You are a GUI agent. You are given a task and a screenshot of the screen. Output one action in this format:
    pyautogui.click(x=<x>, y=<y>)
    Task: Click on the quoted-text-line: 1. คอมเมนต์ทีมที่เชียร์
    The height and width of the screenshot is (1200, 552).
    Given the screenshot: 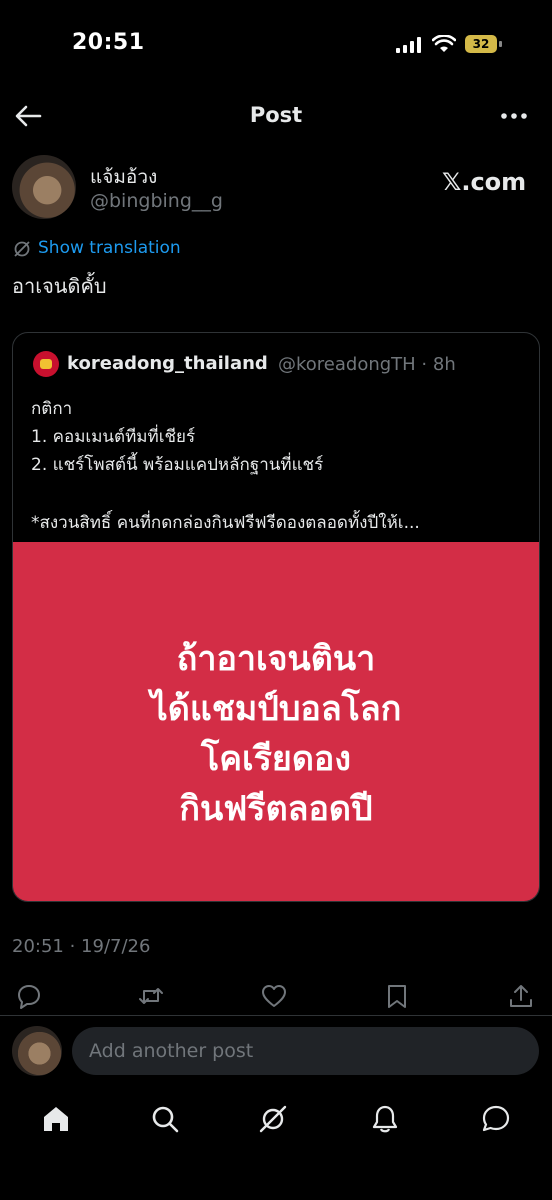 What is the action you would take?
    pyautogui.click(x=113, y=437)
    